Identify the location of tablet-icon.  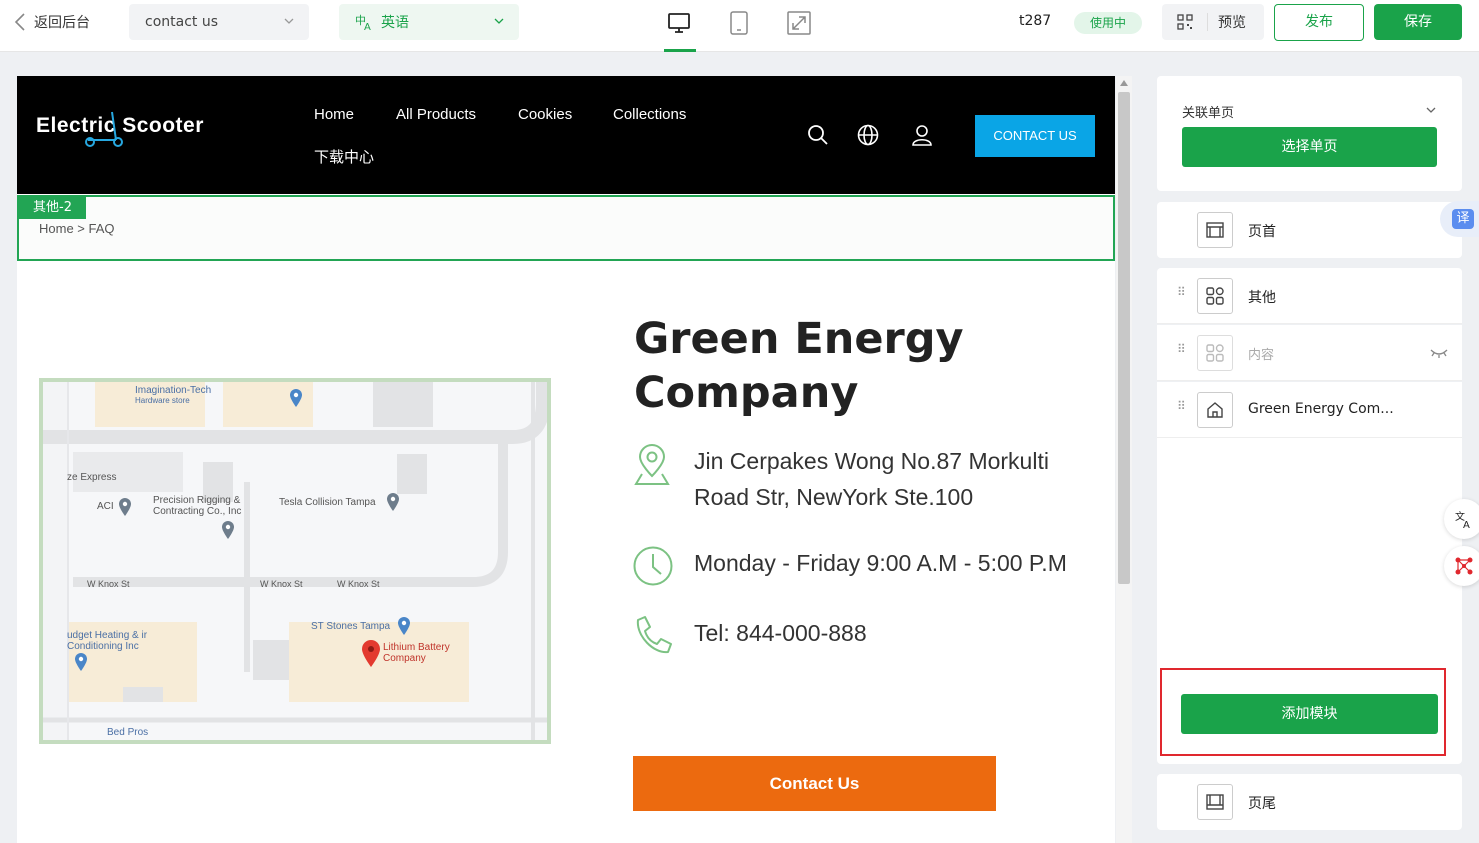
(739, 23).